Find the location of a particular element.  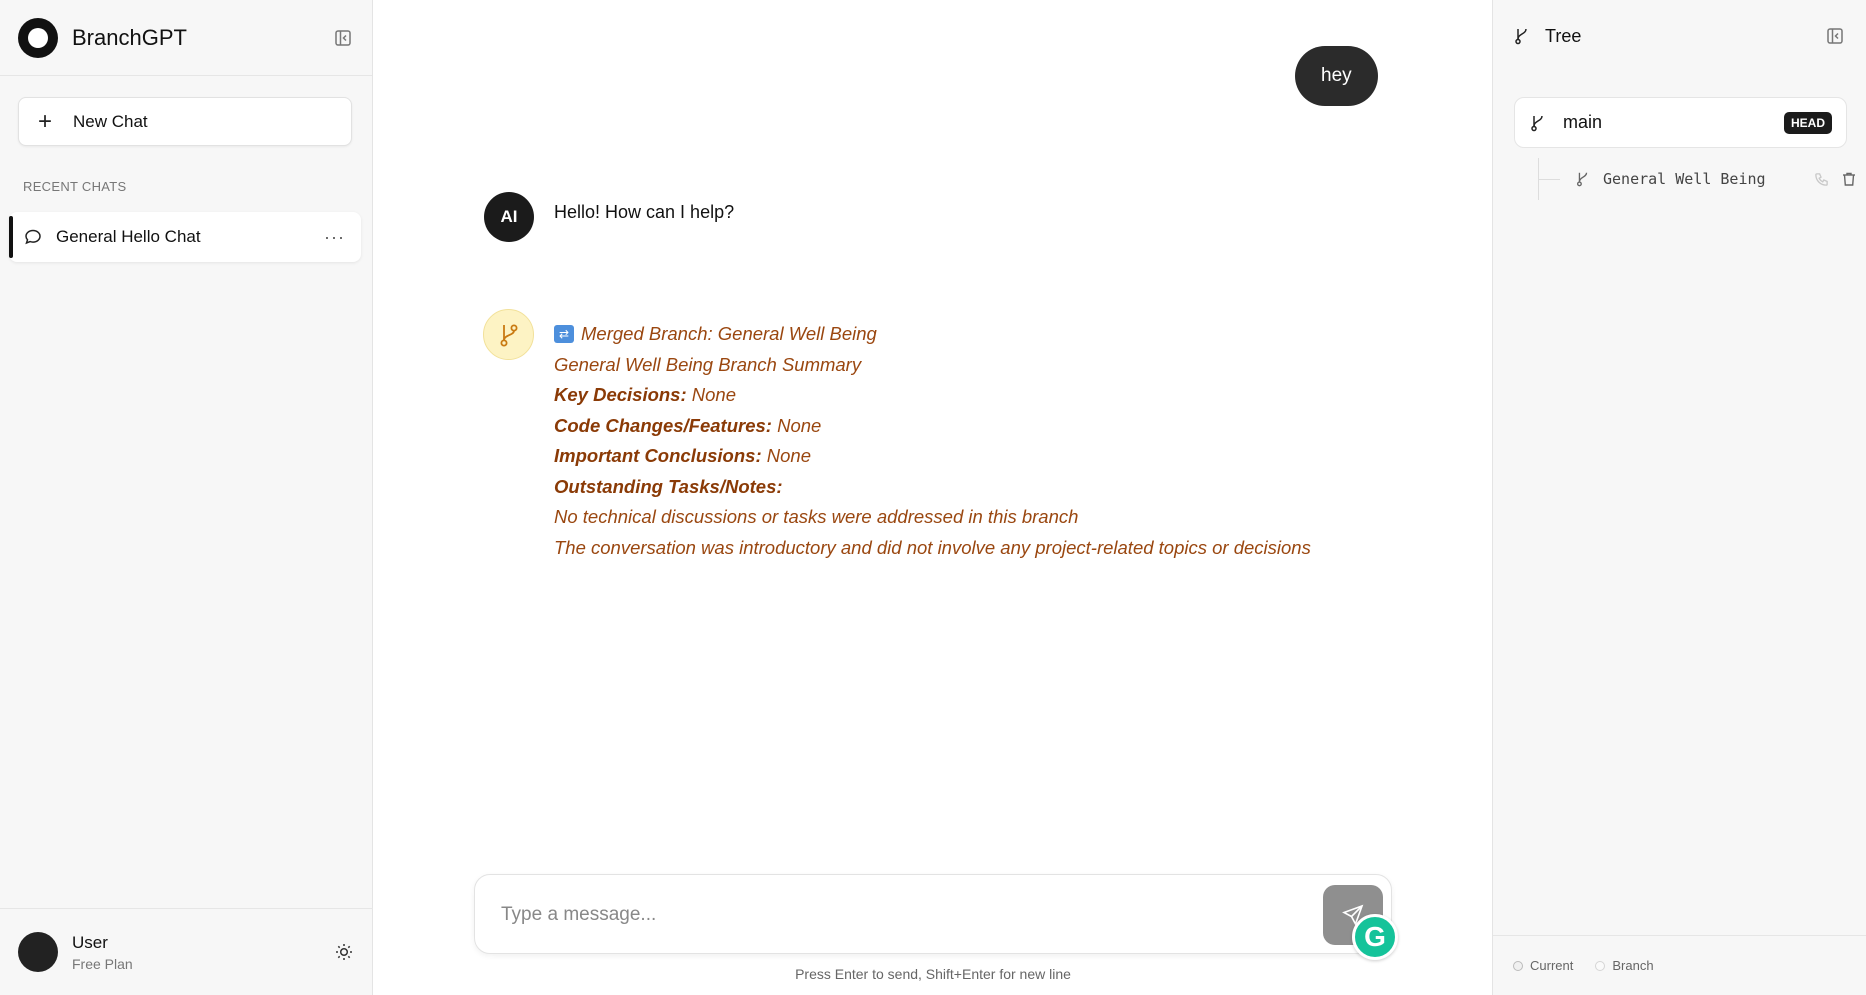

ai-message: AI Hello! How can I help? is located at coordinates (609, 217).